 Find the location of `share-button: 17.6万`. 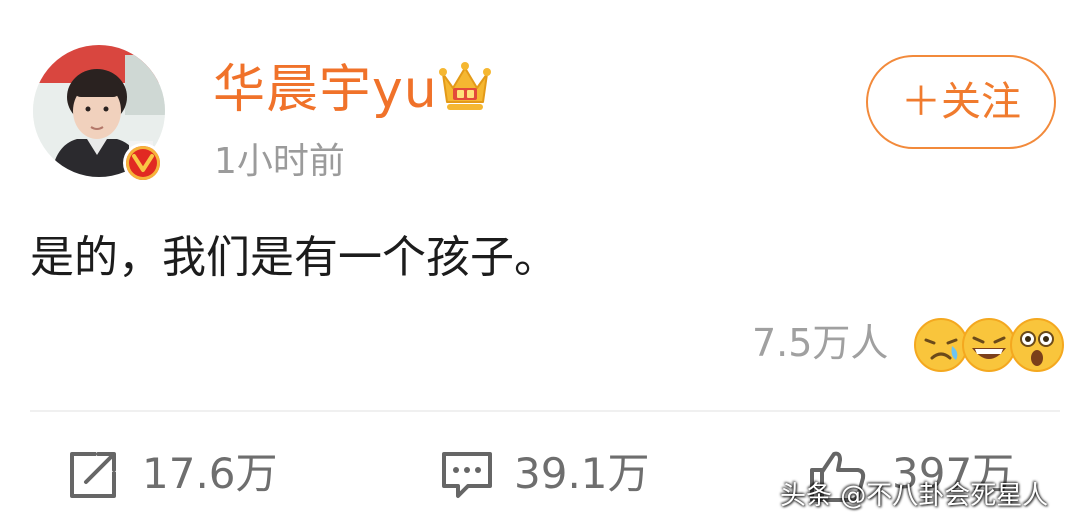

share-button: 17.6万 is located at coordinates (181, 475).